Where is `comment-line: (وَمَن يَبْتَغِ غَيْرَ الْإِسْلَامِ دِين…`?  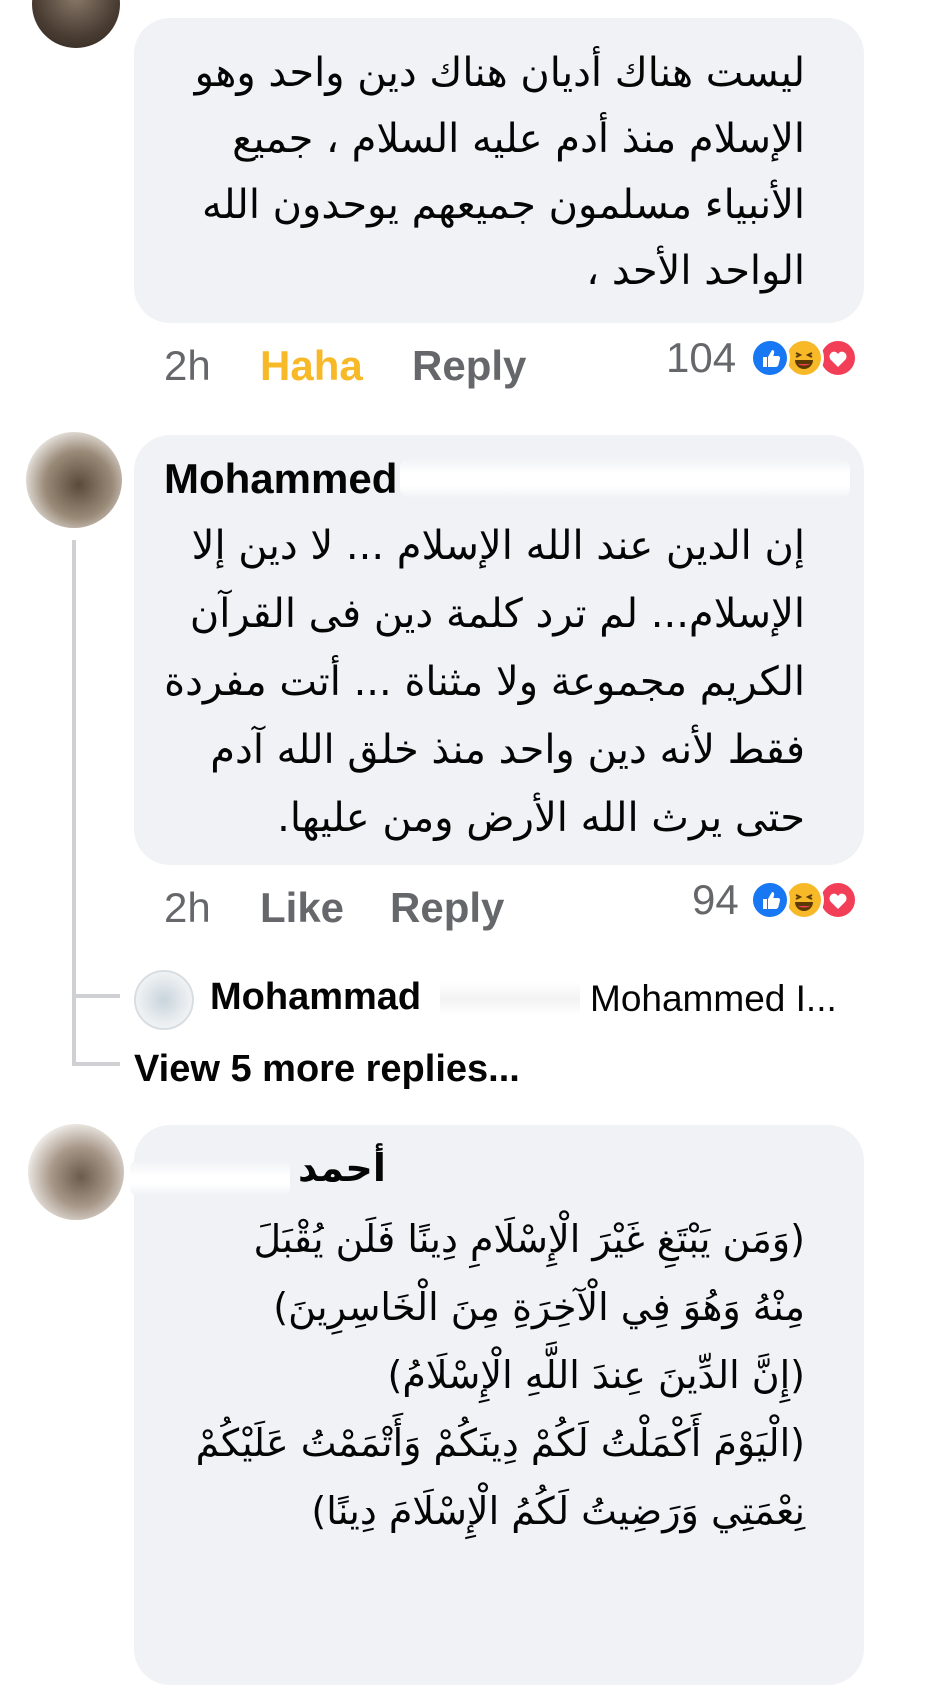 comment-line: (وَمَن يَبْتَغِ غَيْرَ الْإِسْلَامِ دِين… is located at coordinates (529, 1239).